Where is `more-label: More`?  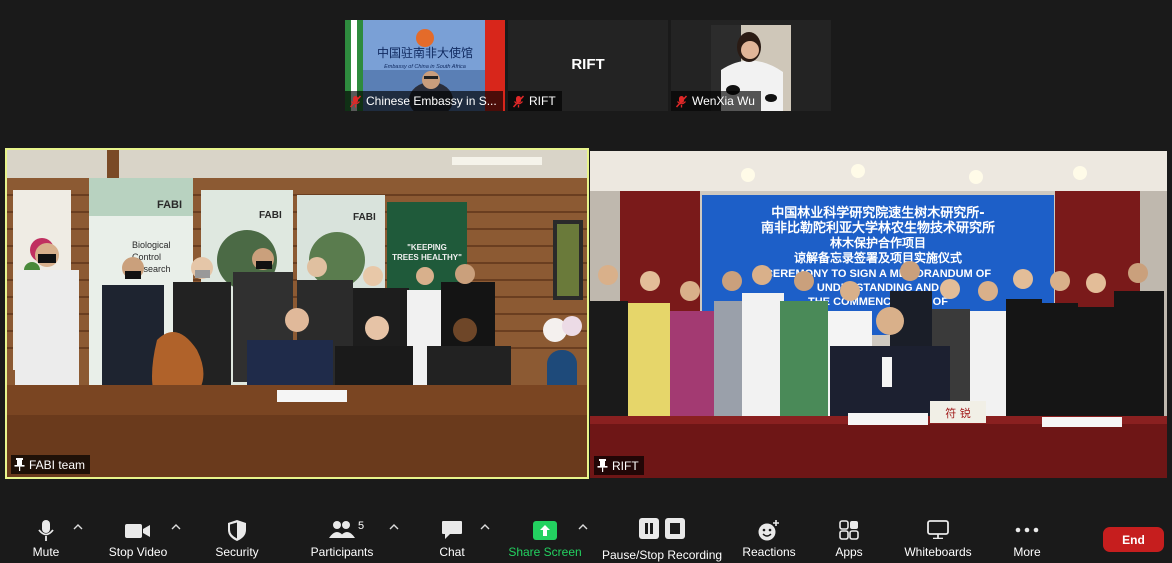 more-label: More is located at coordinates (1027, 552).